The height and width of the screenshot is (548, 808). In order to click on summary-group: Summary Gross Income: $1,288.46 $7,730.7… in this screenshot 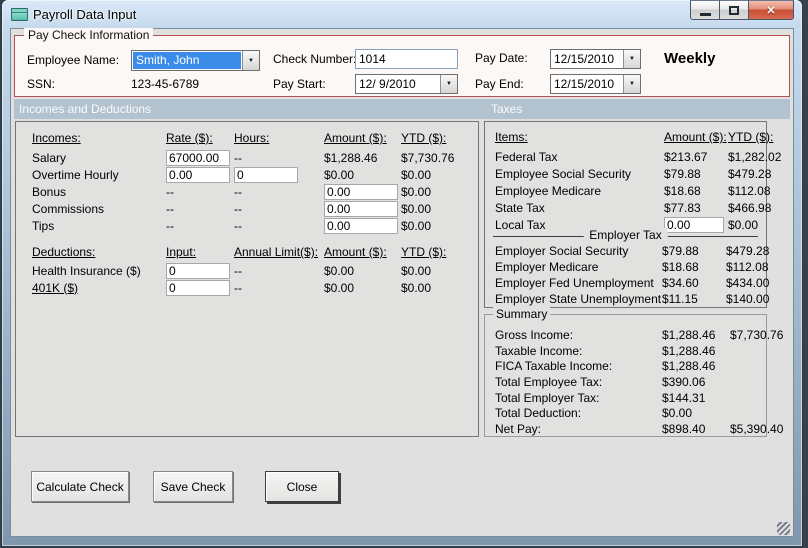, I will do `click(633, 372)`.